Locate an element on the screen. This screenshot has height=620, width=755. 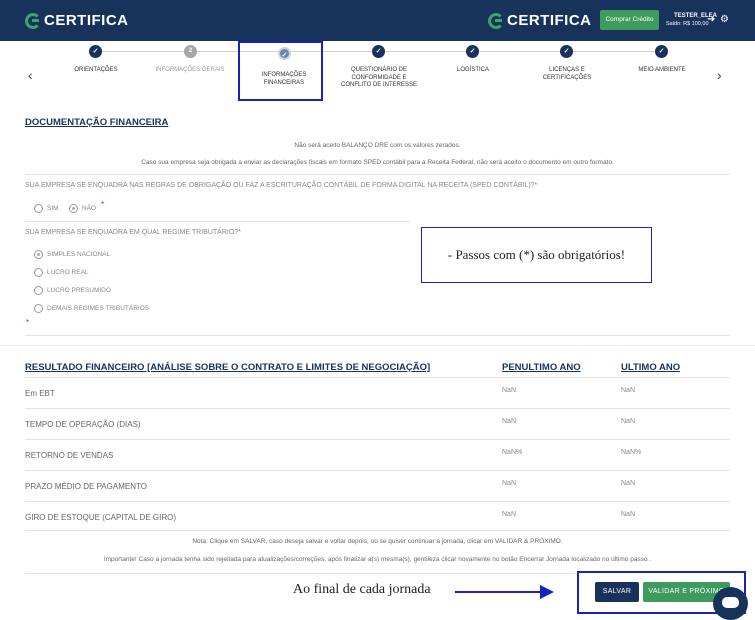
row-label-inventory-turnover: GIRO DE ESTOQUE (CAPITAL DE GIRO) is located at coordinates (100, 517).